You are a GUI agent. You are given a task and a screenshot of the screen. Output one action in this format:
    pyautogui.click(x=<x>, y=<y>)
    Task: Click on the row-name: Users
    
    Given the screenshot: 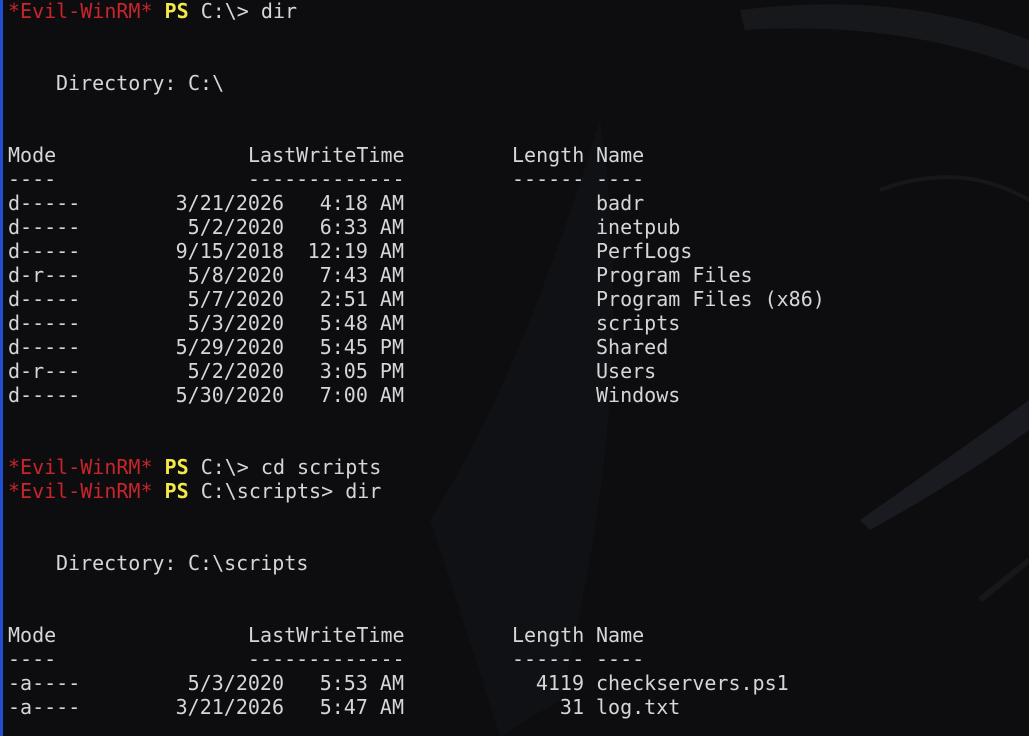 What is the action you would take?
    pyautogui.click(x=626, y=371)
    